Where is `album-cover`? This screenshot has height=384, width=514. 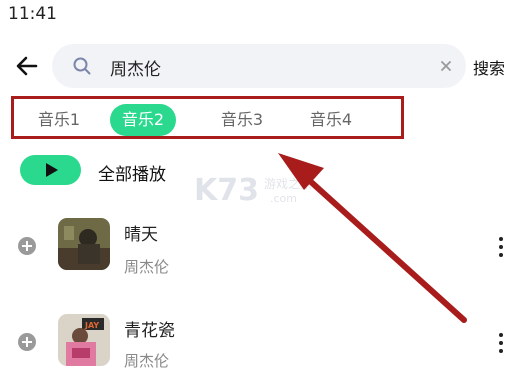 album-cover is located at coordinates (84, 244).